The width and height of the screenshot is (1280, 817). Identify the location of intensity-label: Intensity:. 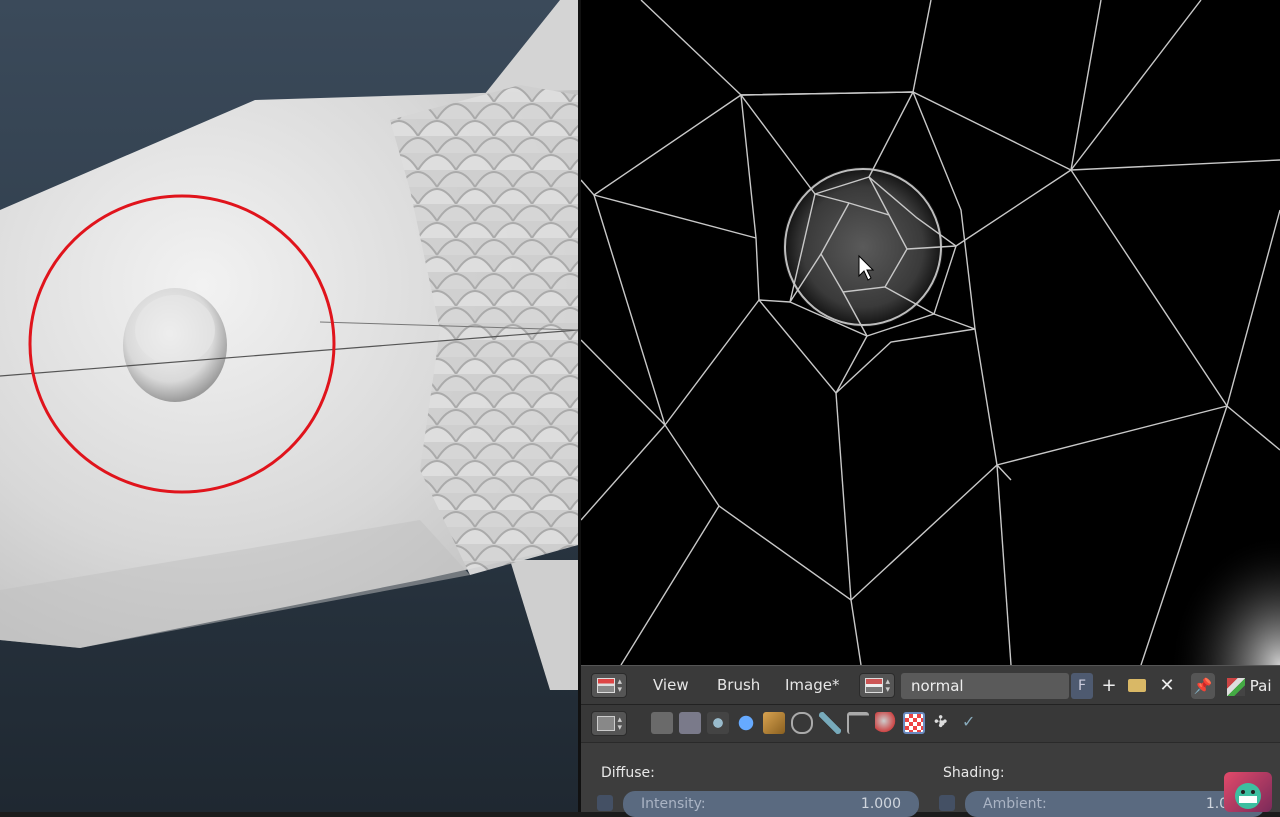
(673, 804).